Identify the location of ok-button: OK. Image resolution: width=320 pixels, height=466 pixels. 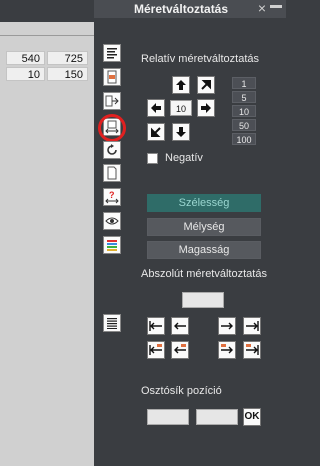
(252, 417).